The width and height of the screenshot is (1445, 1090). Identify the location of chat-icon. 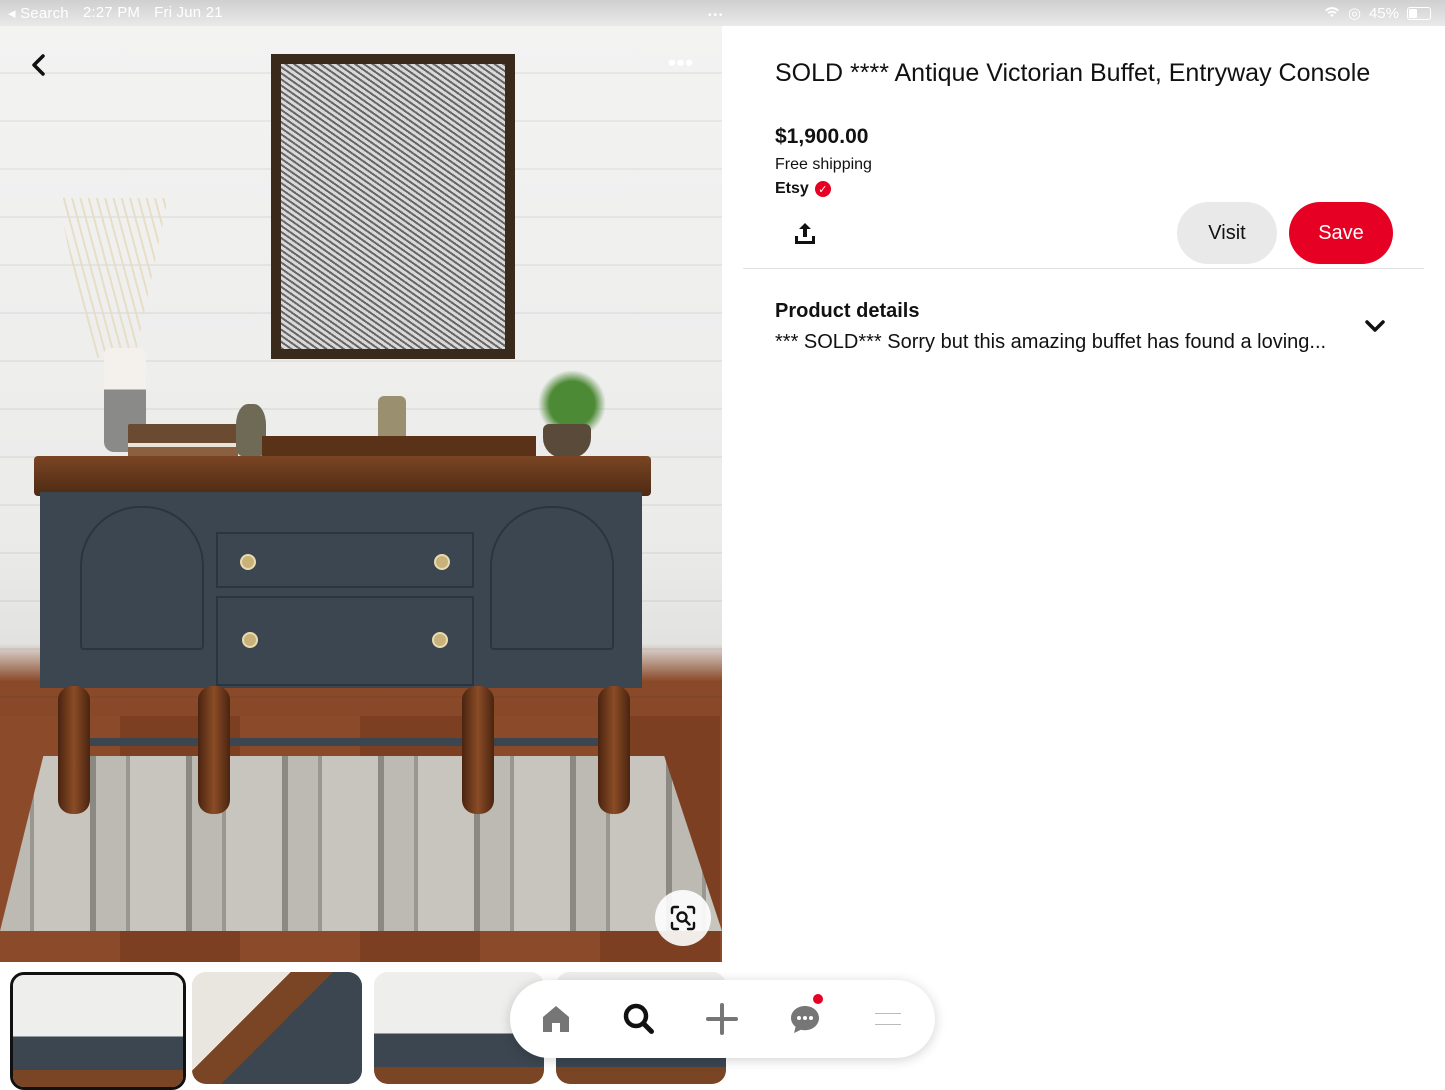
(805, 1019).